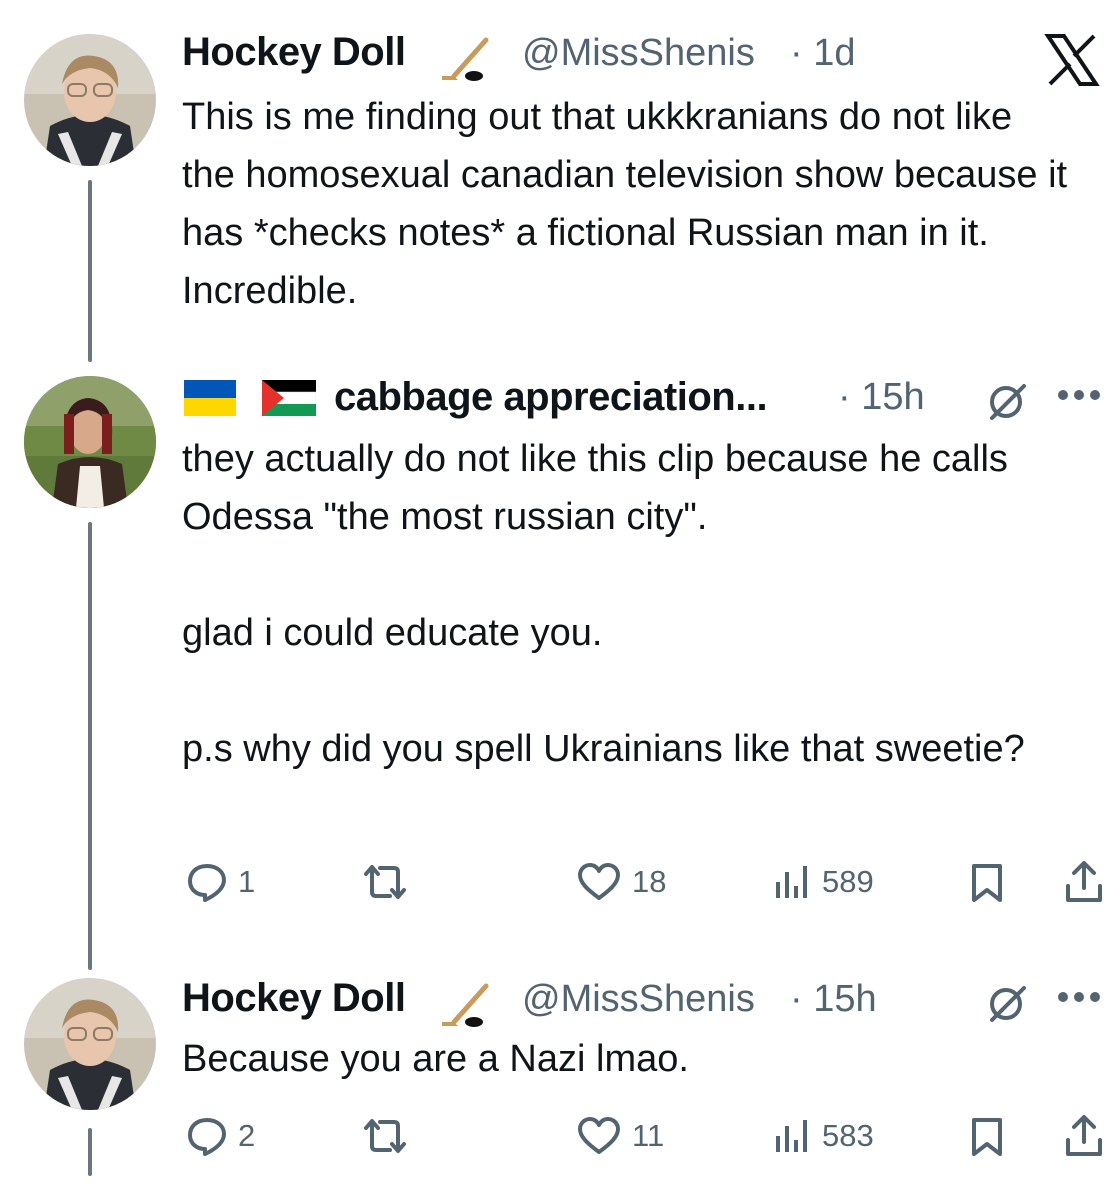  Describe the element at coordinates (210, 400) in the screenshot. I see `ukraine-flag-icon` at that location.